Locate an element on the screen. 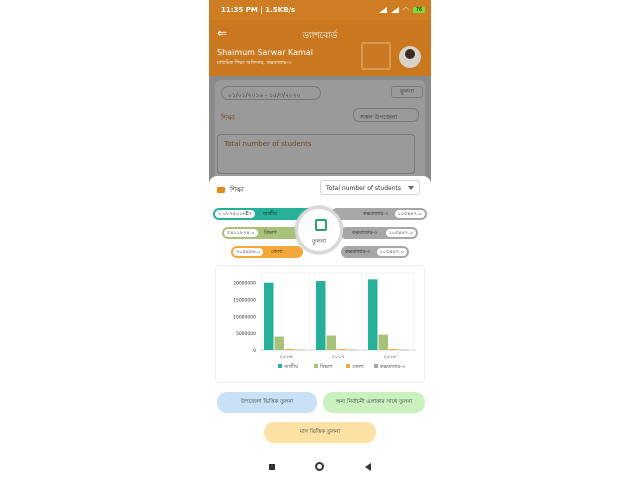 Image resolution: width=640 pixels, height=480 pixels. other-area-compare-button: অন্য নির্বাচনী এলাকার সাথে তুলনা is located at coordinates (374, 402).